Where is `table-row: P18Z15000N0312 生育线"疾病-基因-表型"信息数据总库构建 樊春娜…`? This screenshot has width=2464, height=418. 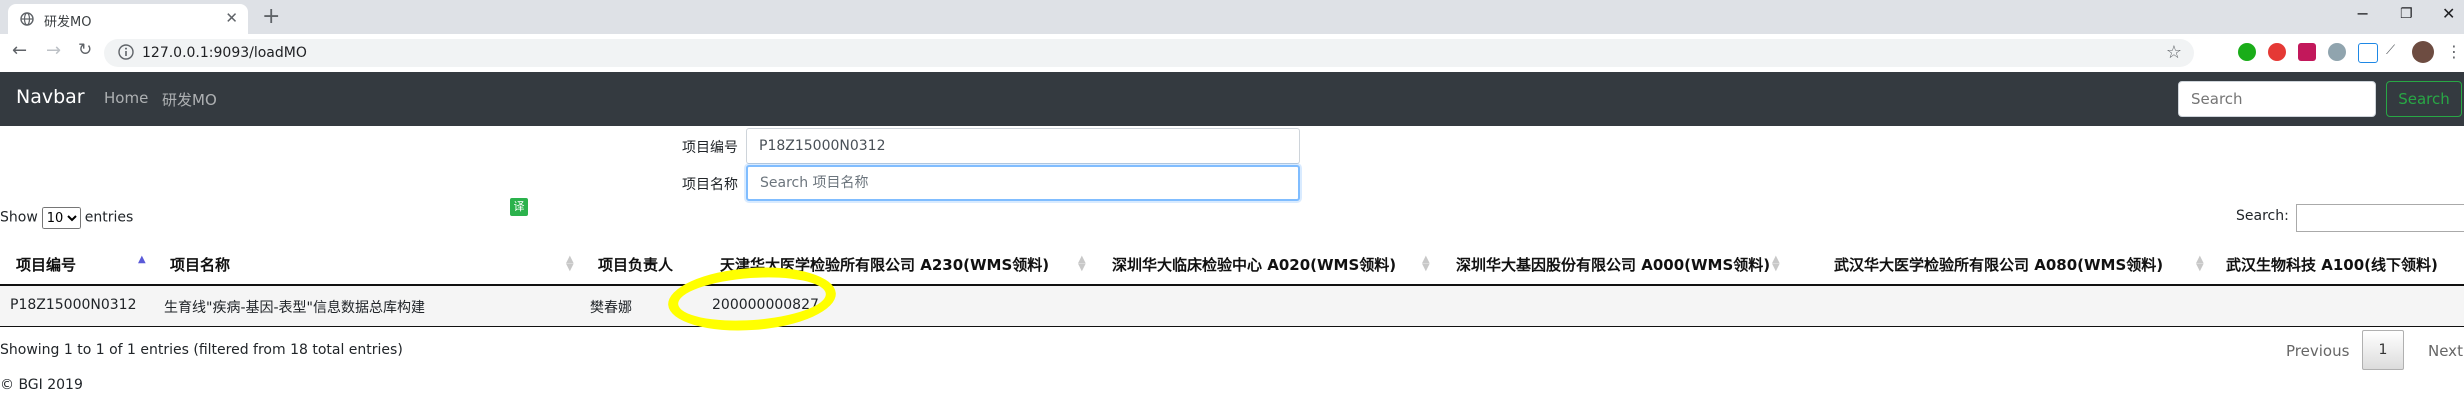
table-row: P18Z15000N0312 生育线"疾病-基因-表型"信息数据总库构建 樊春娜… is located at coordinates (1232, 306).